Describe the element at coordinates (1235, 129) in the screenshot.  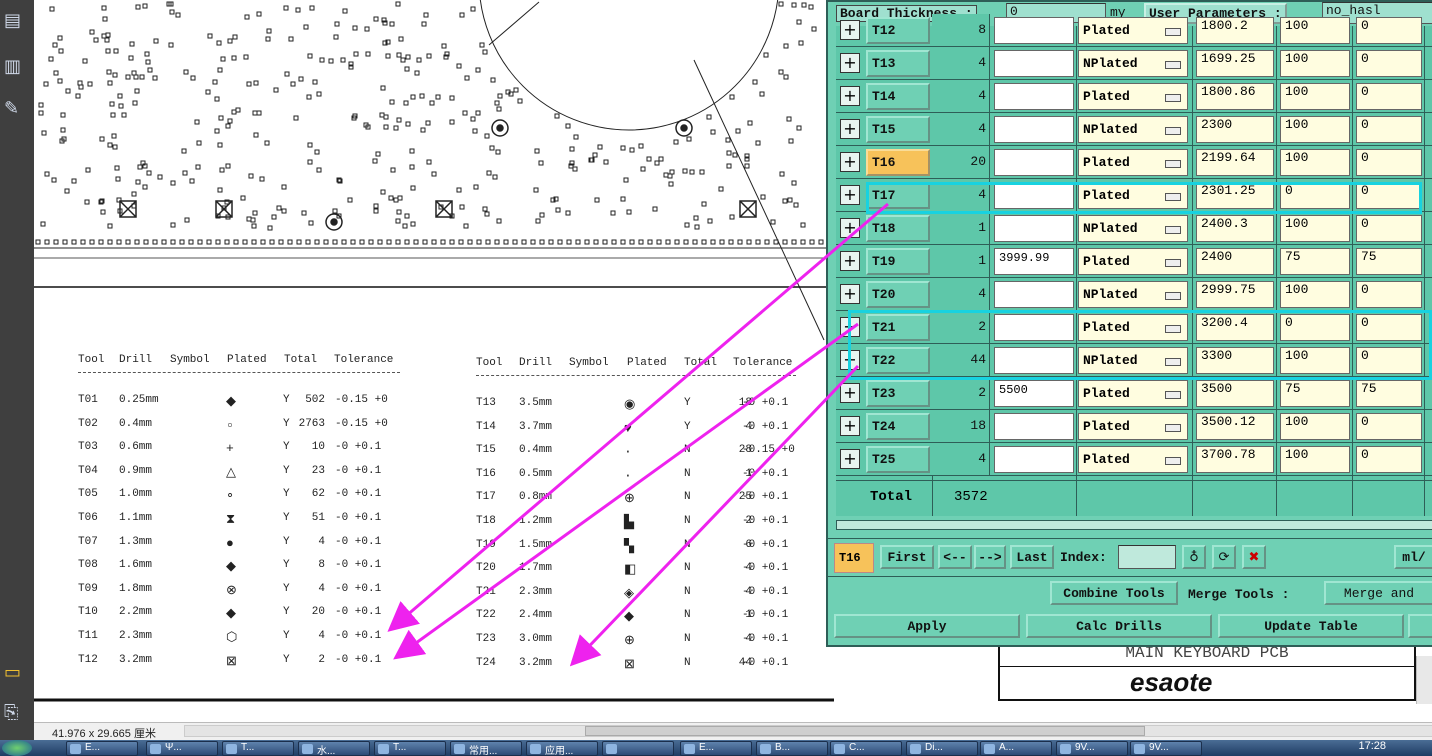
I see `drill-size-field: 2300` at that location.